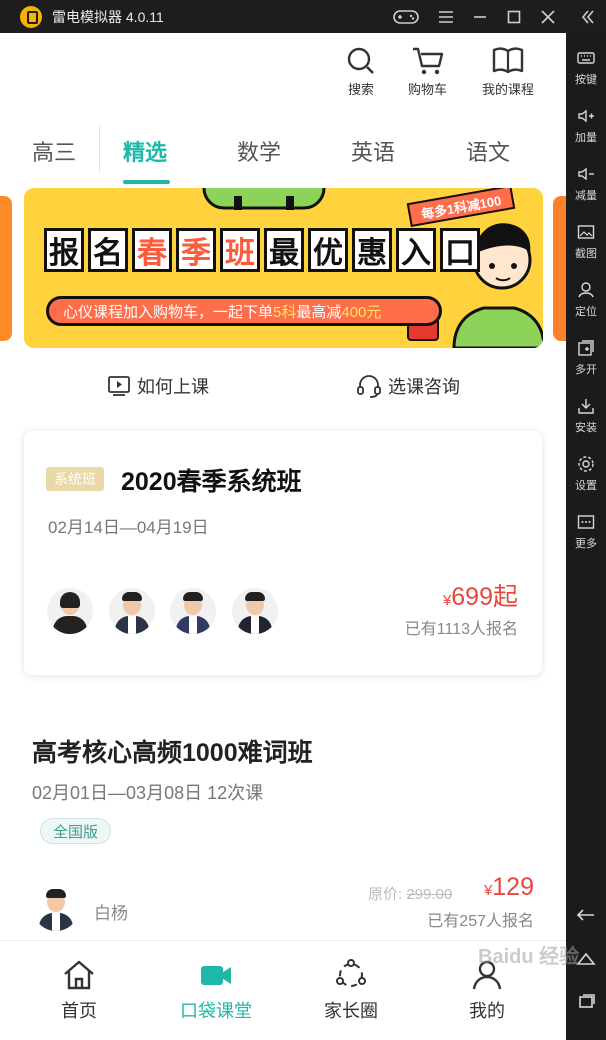  I want to click on price-value: 129, so click(513, 887).